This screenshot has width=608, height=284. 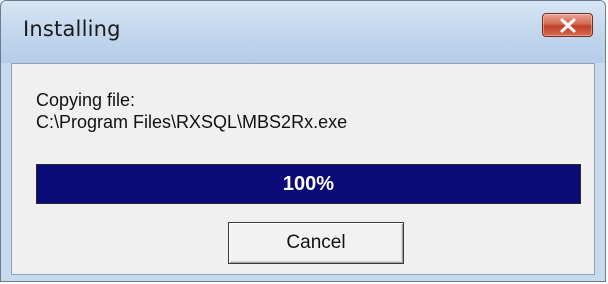 I want to click on status-label: Copying file:, so click(x=86, y=100).